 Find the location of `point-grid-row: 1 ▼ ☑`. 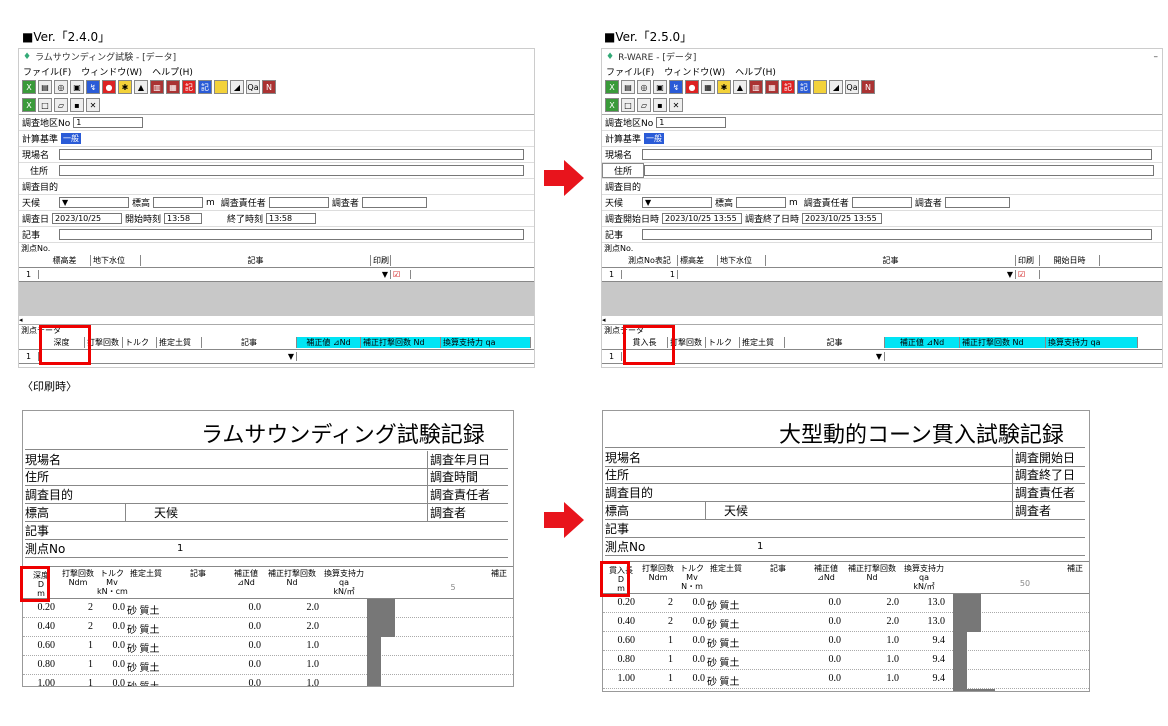

point-grid-row: 1 ▼ ☑ is located at coordinates (276, 275).